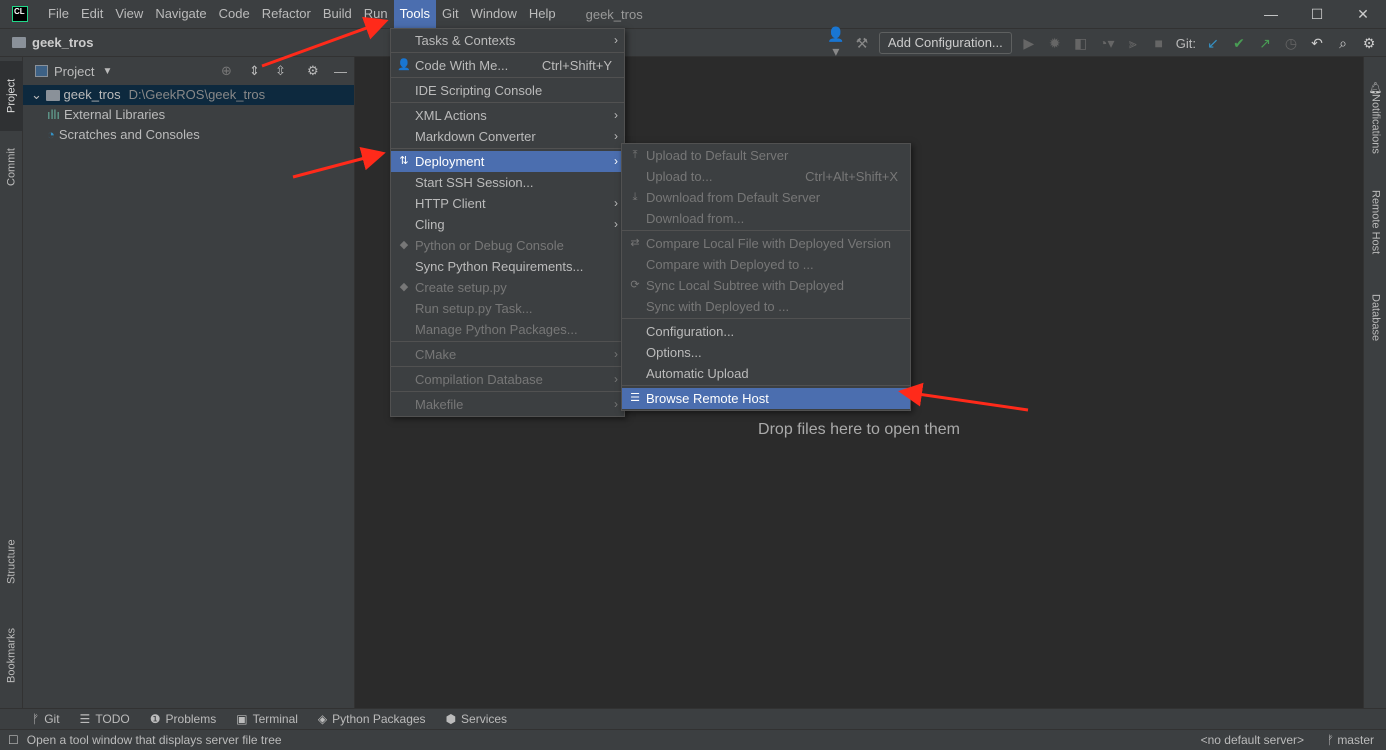  I want to click on menu-item-upload-to: Upload to... Ctrl+Alt+Shift+X, so click(766, 176).